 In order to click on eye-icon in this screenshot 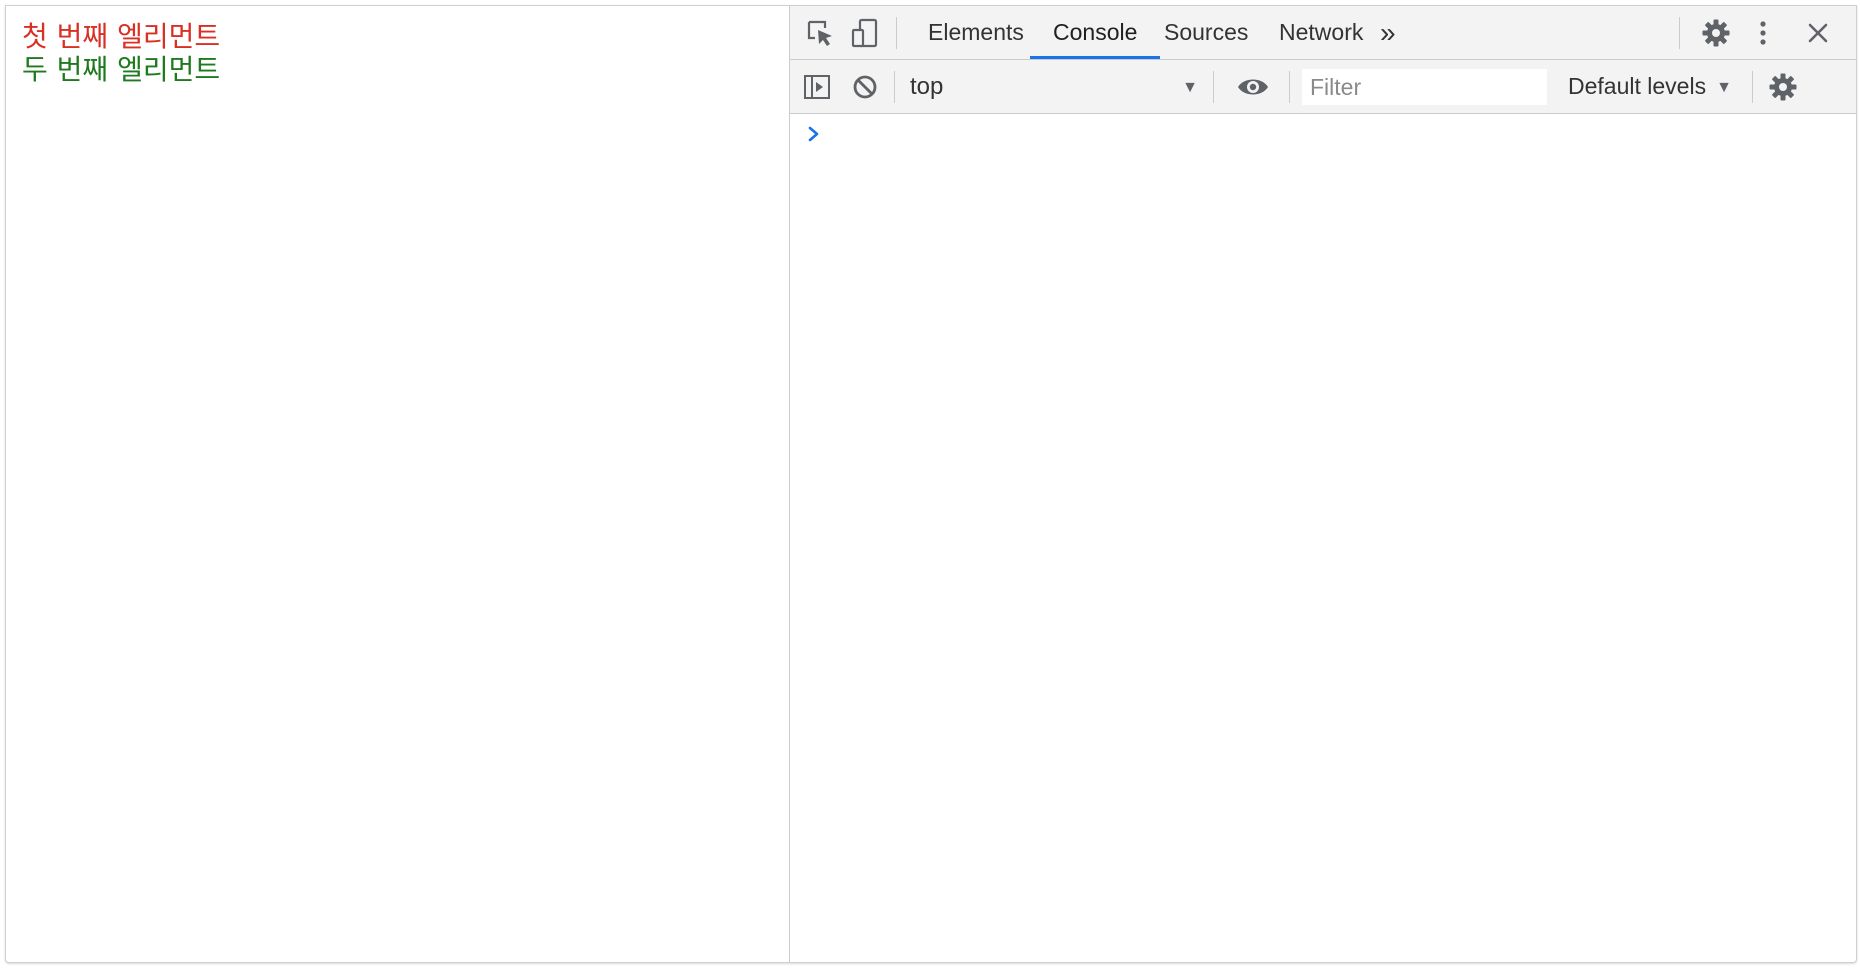, I will do `click(1253, 87)`.